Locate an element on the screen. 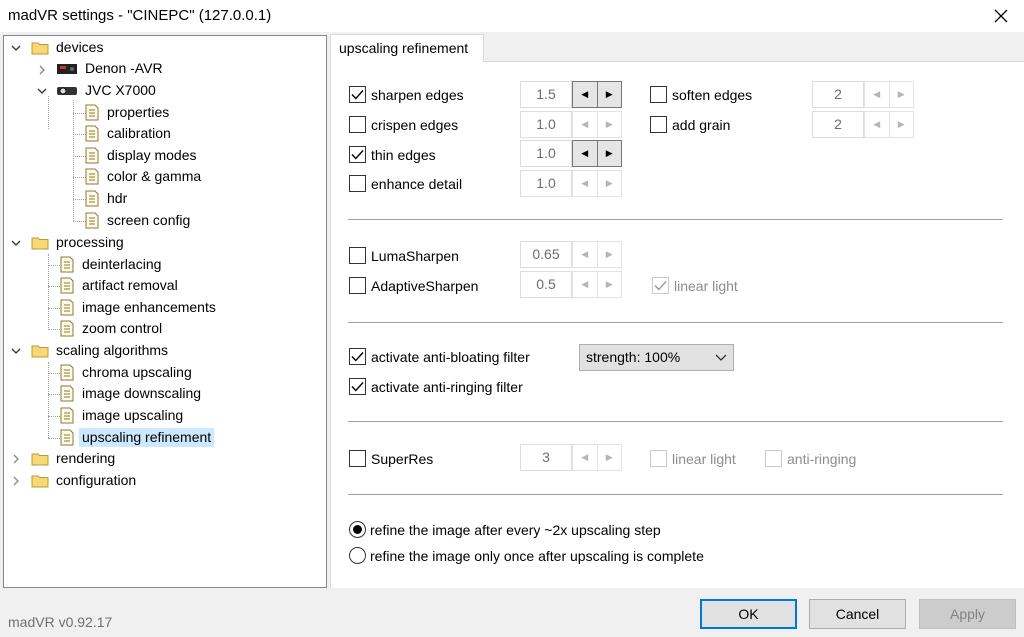 Image resolution: width=1024 pixels, height=637 pixels. add-grain-spinner: ◀ ▶ is located at coordinates (889, 124).